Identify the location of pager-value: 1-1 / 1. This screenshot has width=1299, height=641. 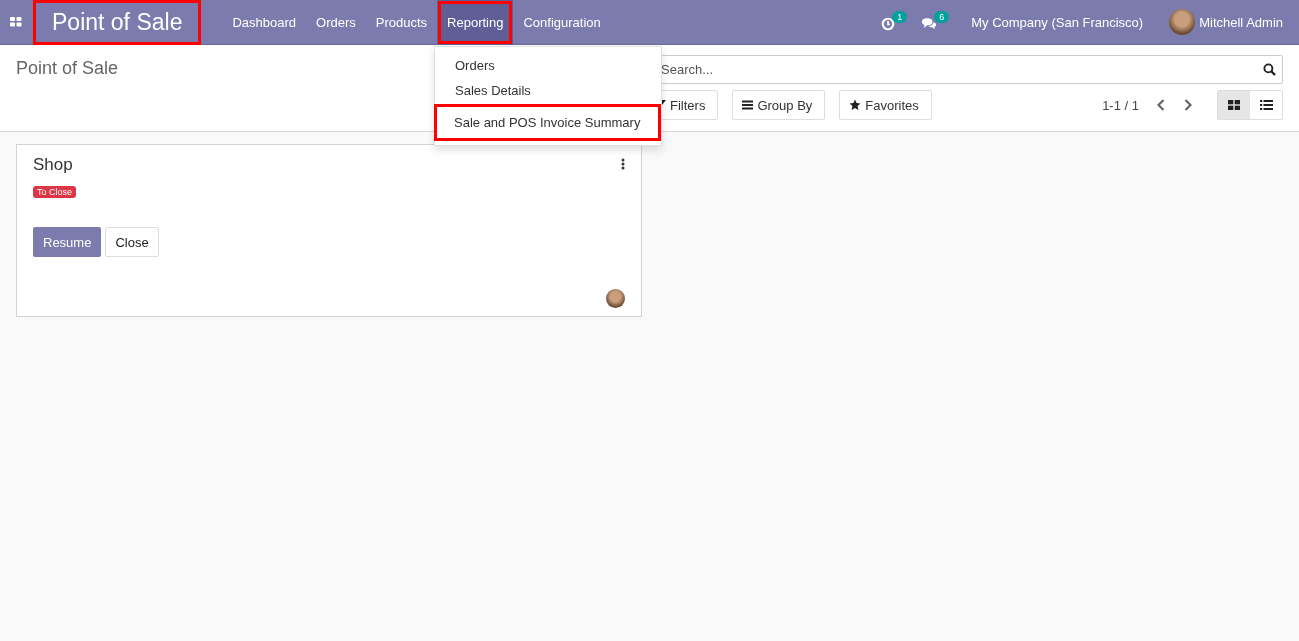
(1120, 105).